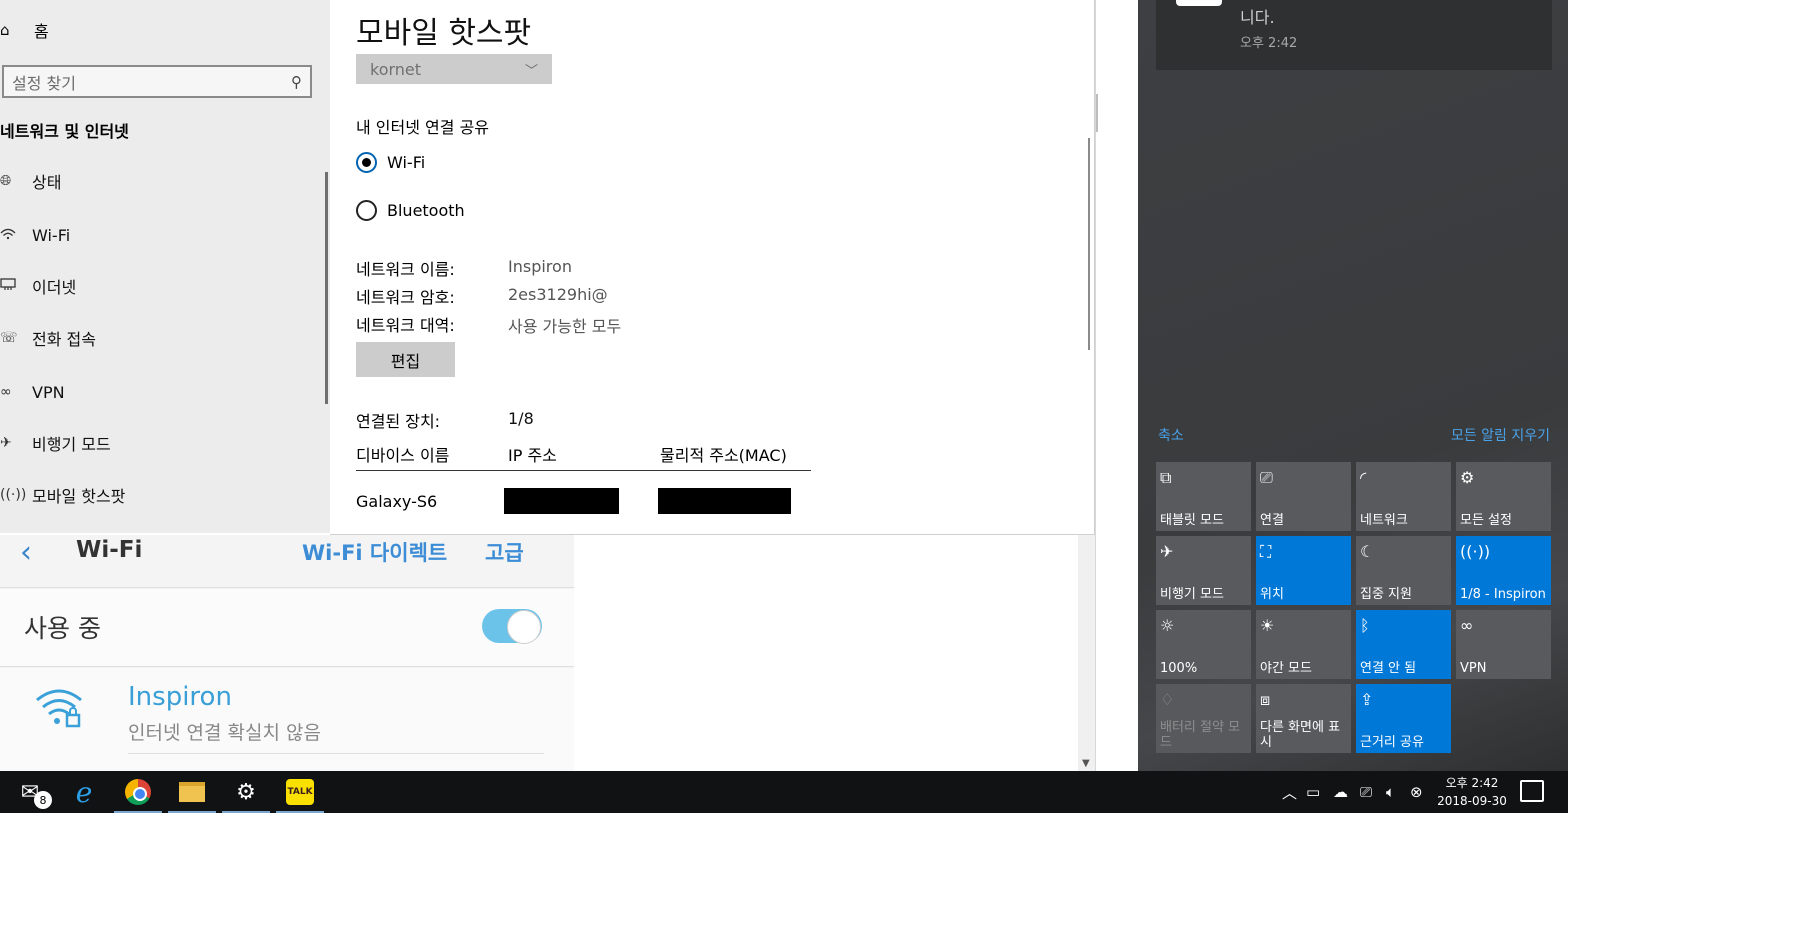 The height and width of the screenshot is (933, 1799). Describe the element at coordinates (246, 792) in the screenshot. I see `taskbar-settings: ⚙` at that location.